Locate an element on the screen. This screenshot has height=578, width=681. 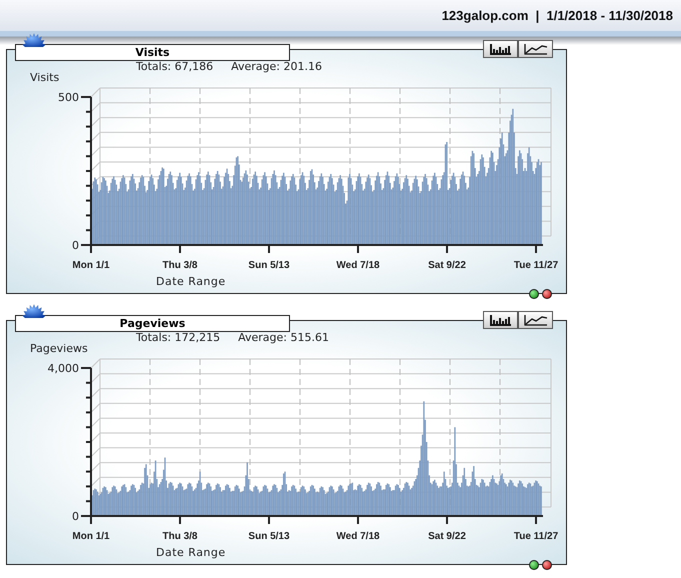
average-text: Average: 515.61 is located at coordinates (283, 337).